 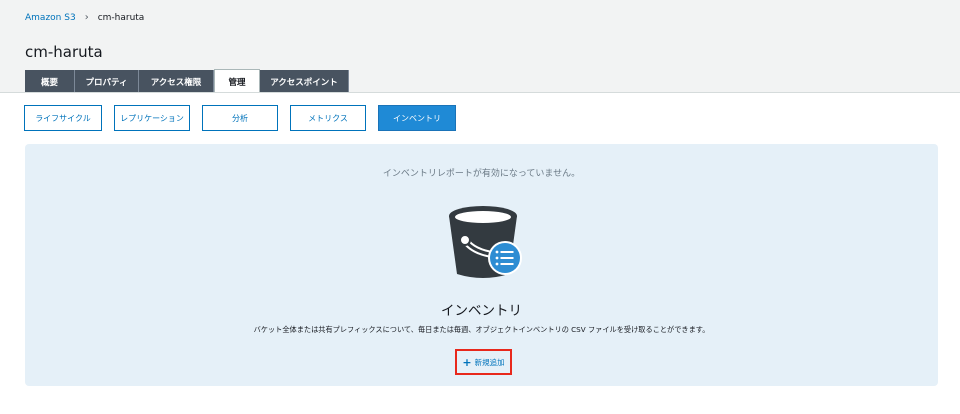 I want to click on plus-icon: +, so click(x=467, y=362).